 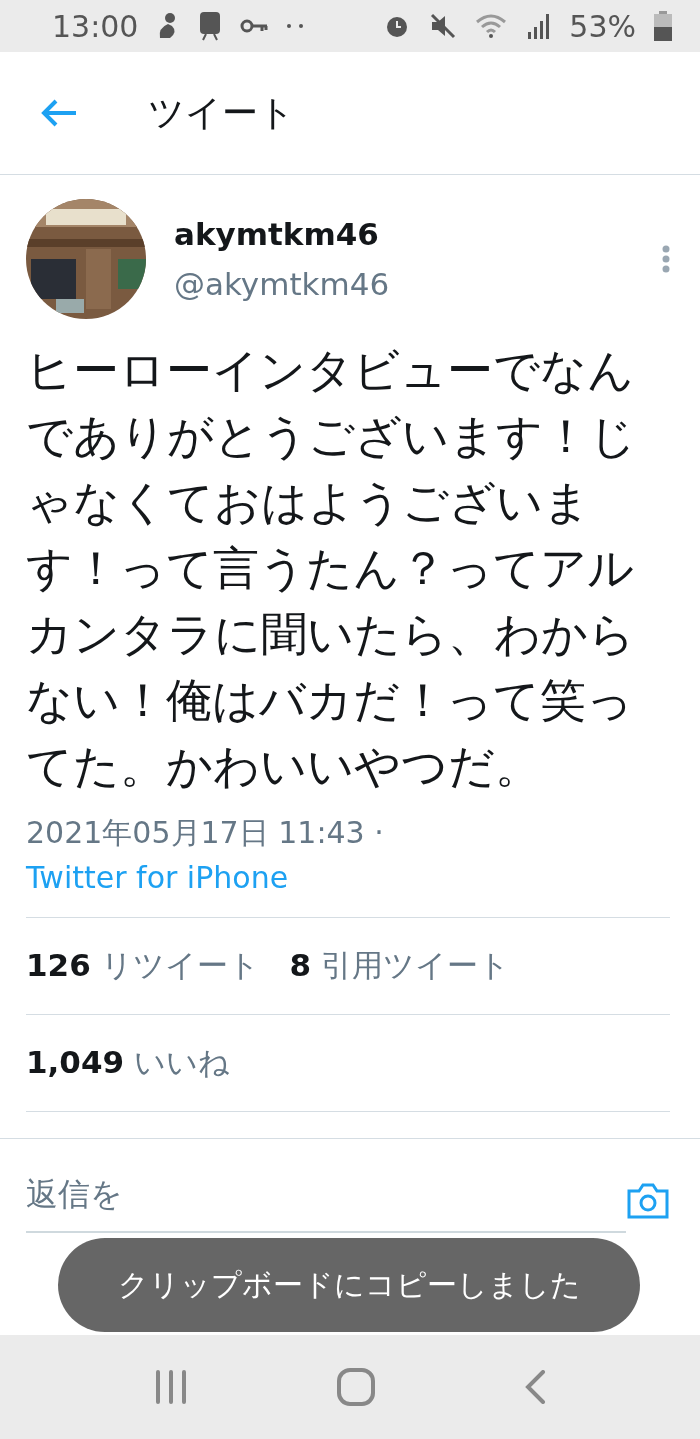 I want to click on stat-text: 8 引用ツイート, so click(x=399, y=966).